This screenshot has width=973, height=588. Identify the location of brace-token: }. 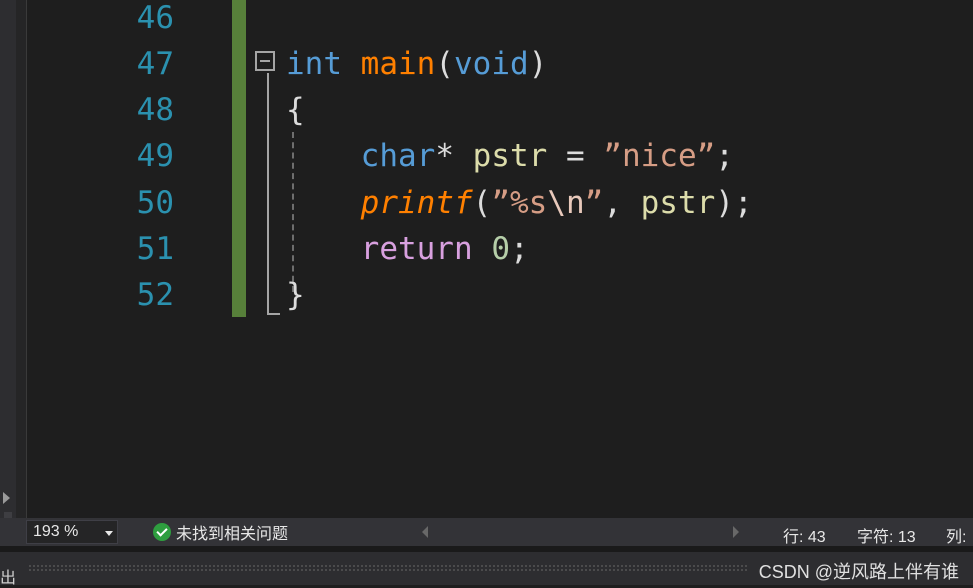
(295, 295).